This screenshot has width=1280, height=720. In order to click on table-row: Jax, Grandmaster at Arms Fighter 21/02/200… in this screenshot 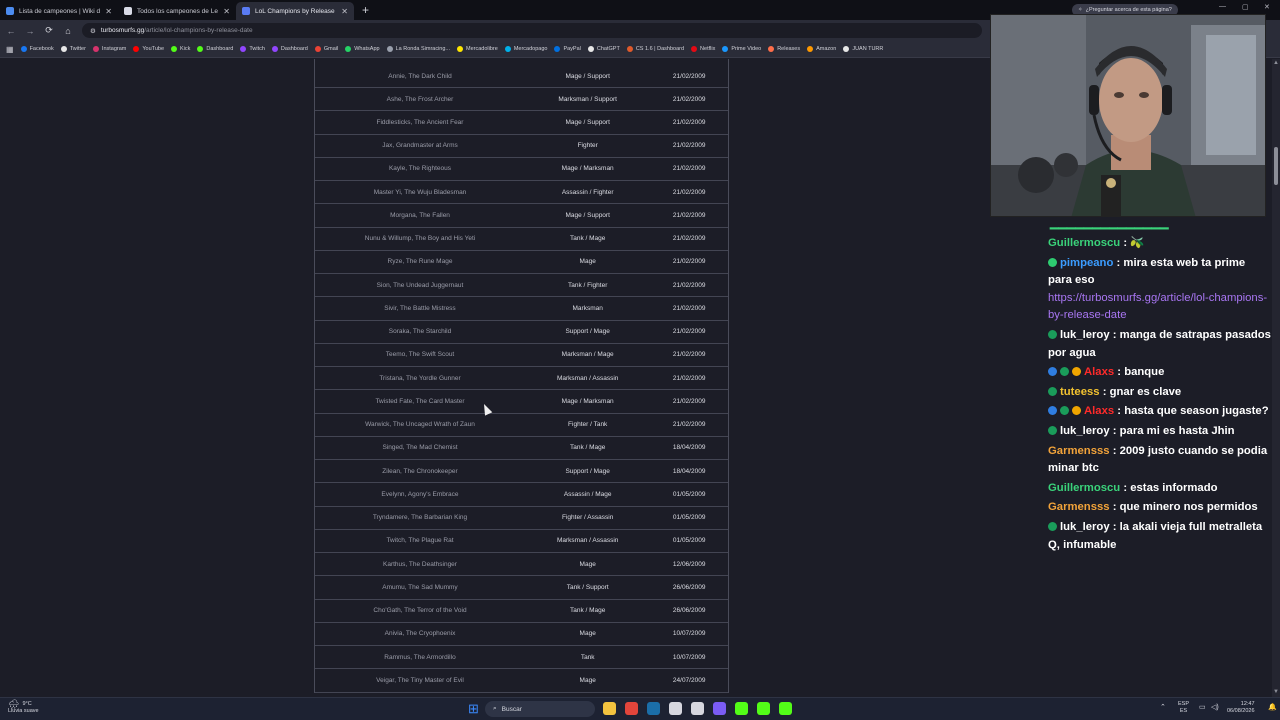, I will do `click(521, 146)`.